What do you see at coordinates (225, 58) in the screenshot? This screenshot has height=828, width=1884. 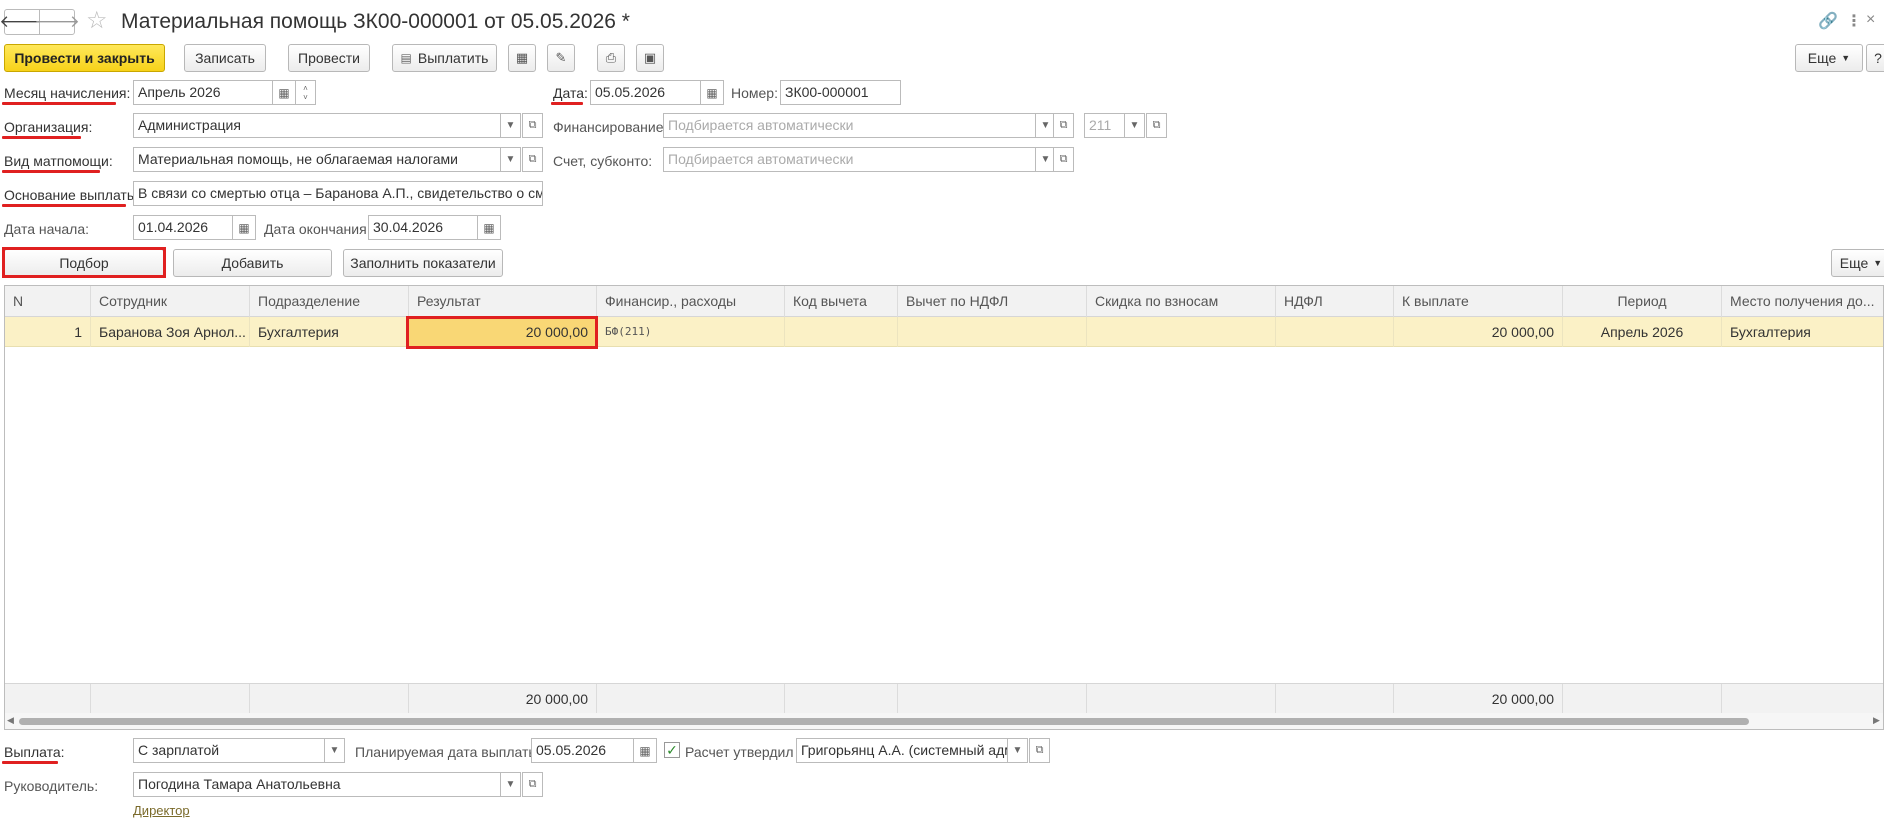 I see `save-button: Записать` at bounding box center [225, 58].